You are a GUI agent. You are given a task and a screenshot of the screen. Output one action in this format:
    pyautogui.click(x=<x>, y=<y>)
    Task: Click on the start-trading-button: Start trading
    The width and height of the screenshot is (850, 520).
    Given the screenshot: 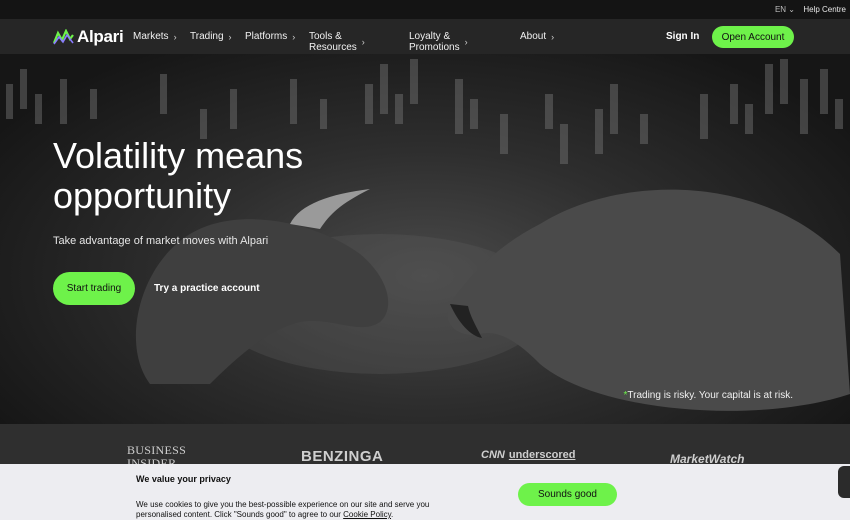 What is the action you would take?
    pyautogui.click(x=94, y=288)
    